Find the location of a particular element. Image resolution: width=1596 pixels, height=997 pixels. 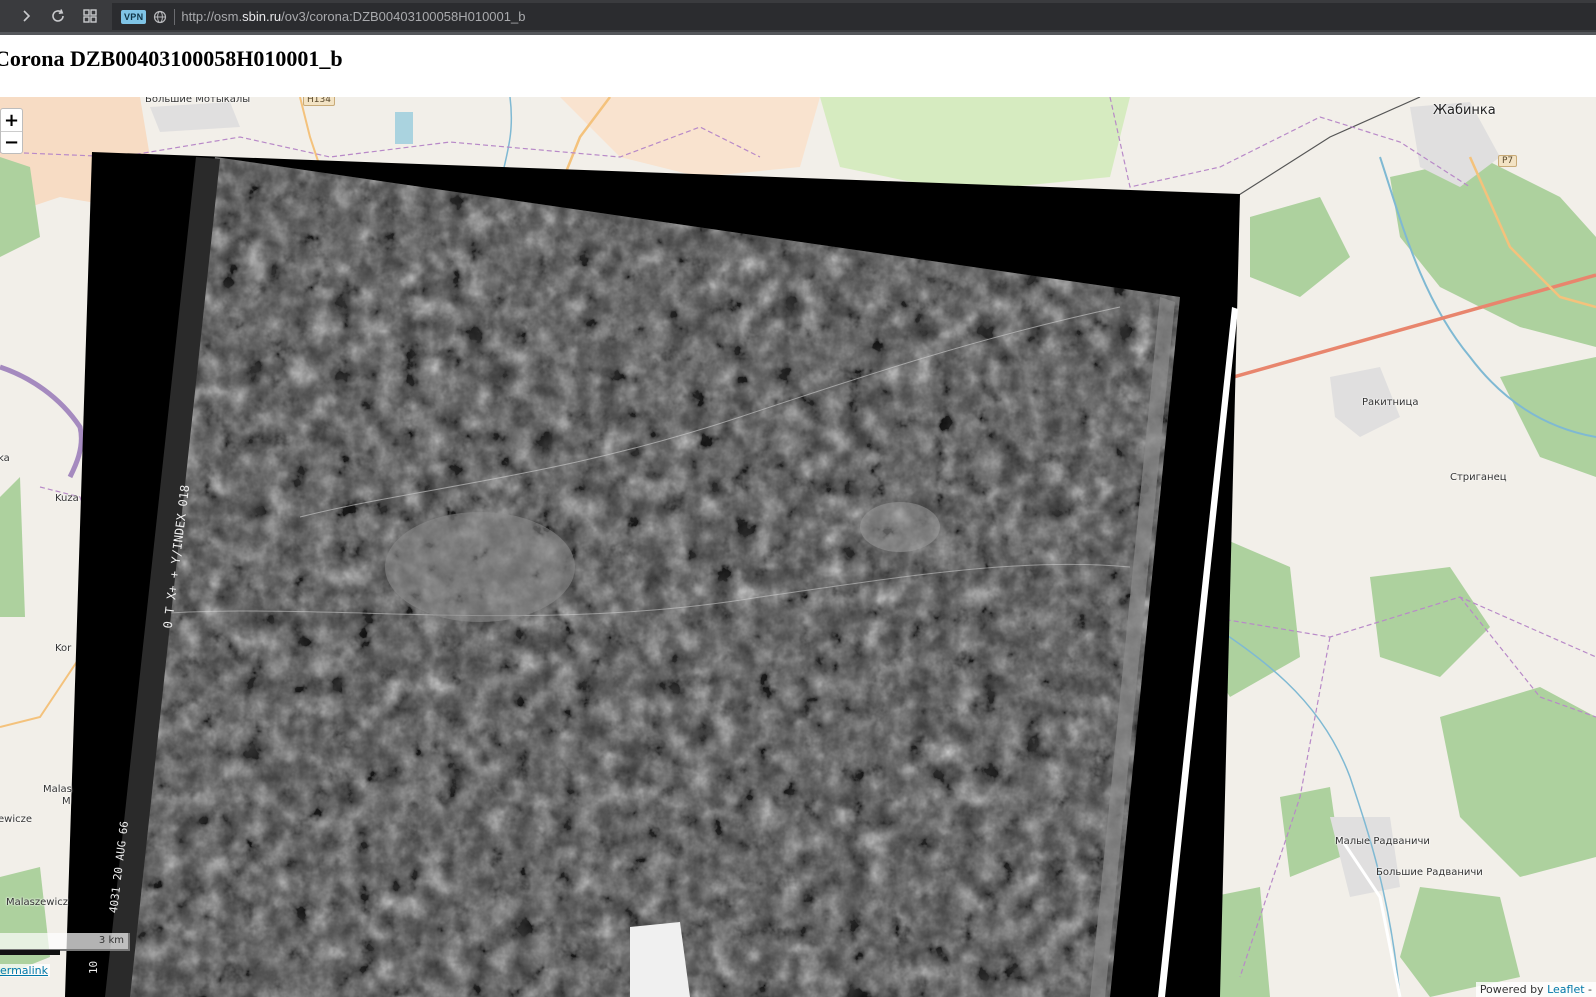

scale-bar: 3 km is located at coordinates (65, 944).